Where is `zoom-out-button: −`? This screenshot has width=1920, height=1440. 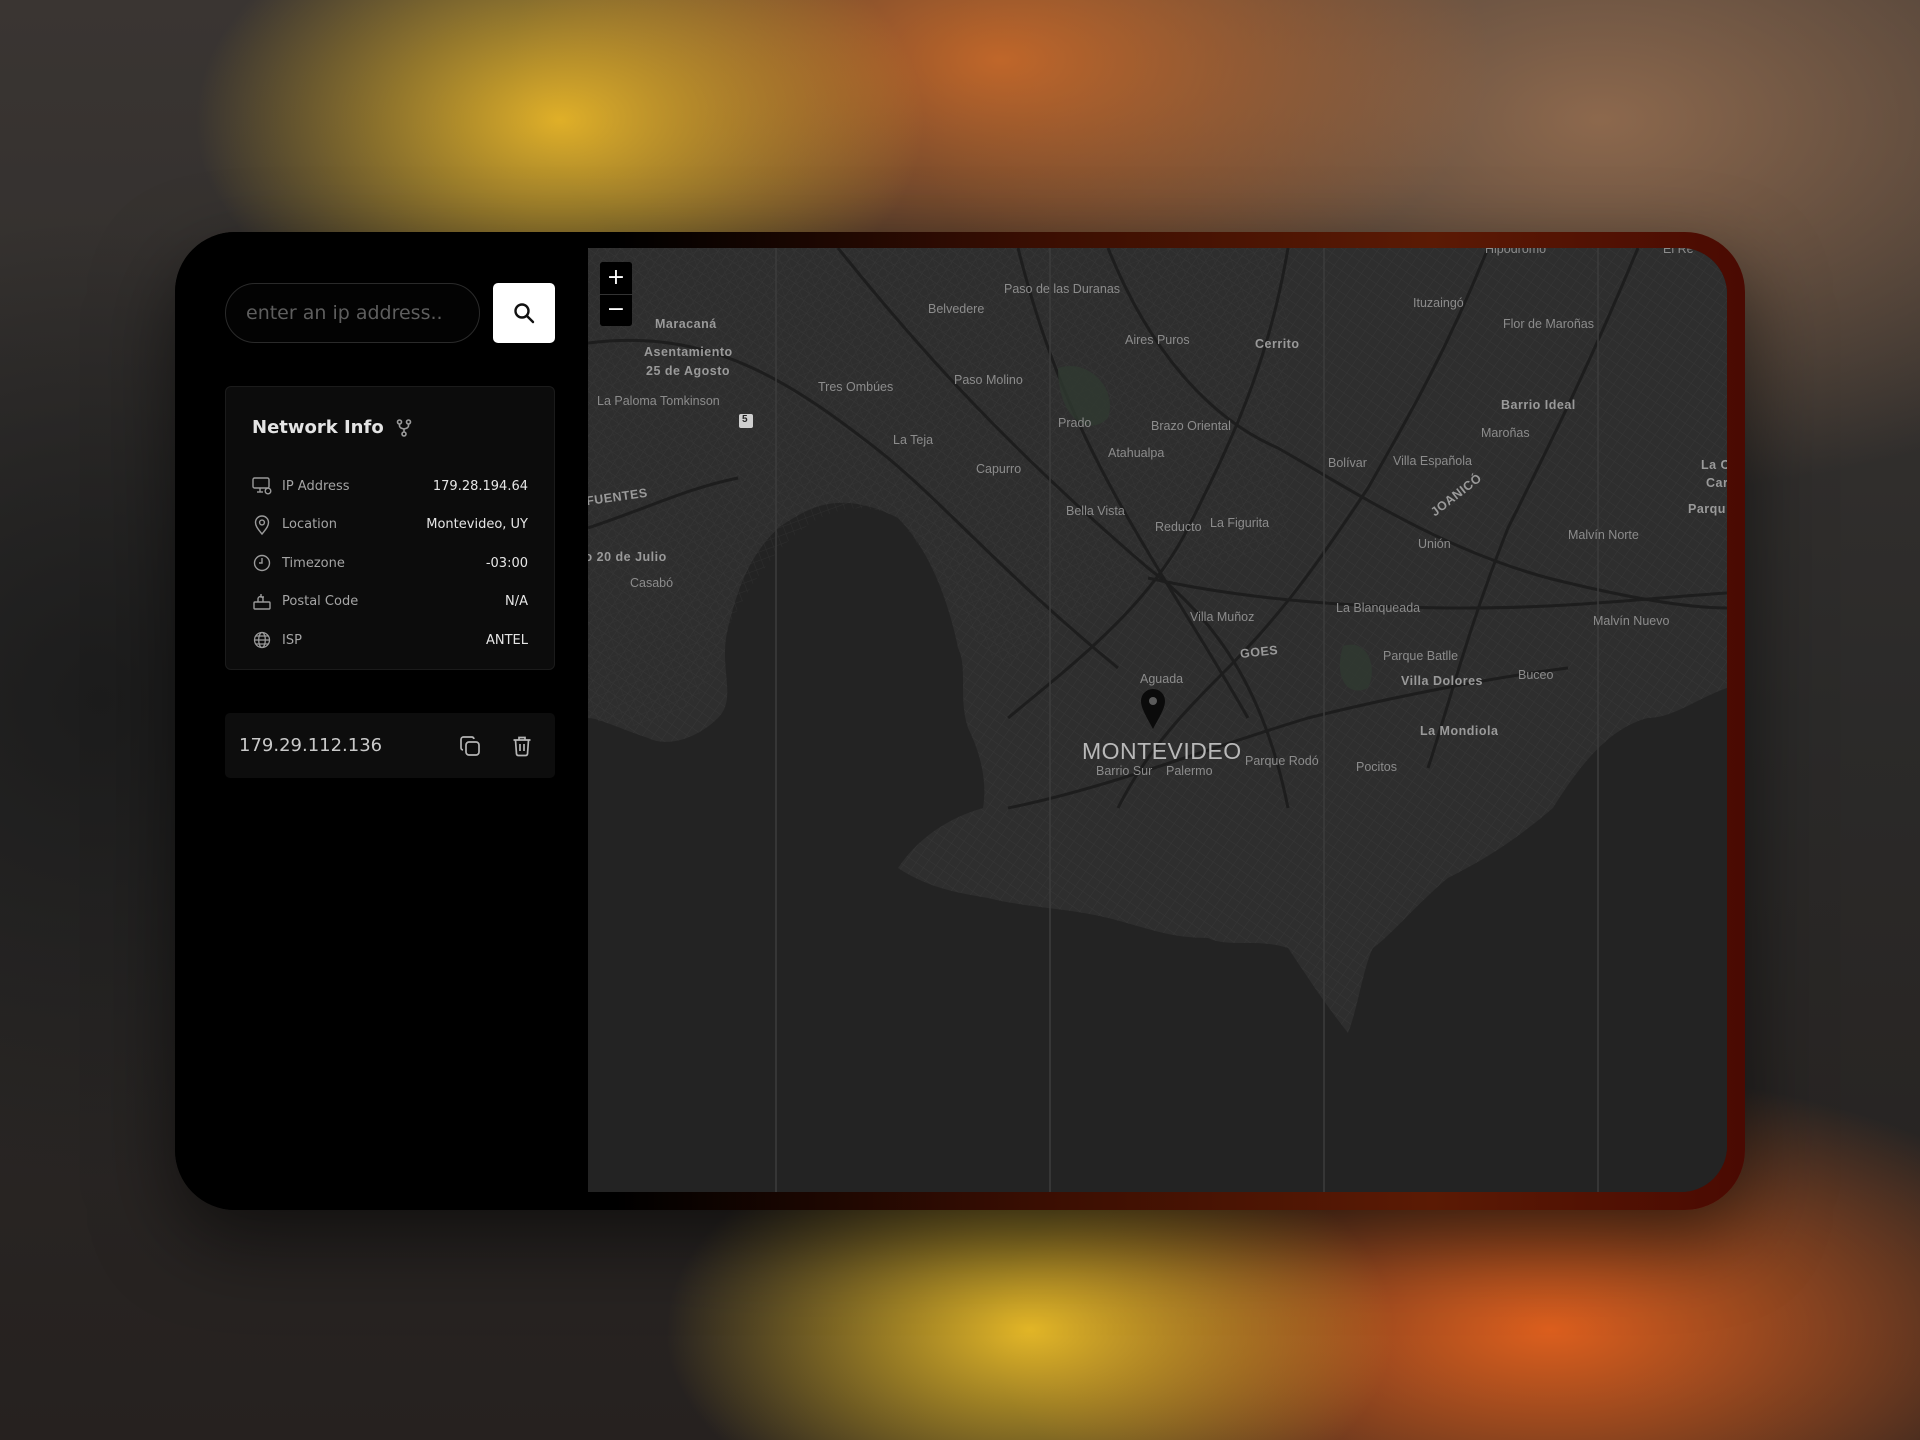
zoom-out-button: − is located at coordinates (616, 310).